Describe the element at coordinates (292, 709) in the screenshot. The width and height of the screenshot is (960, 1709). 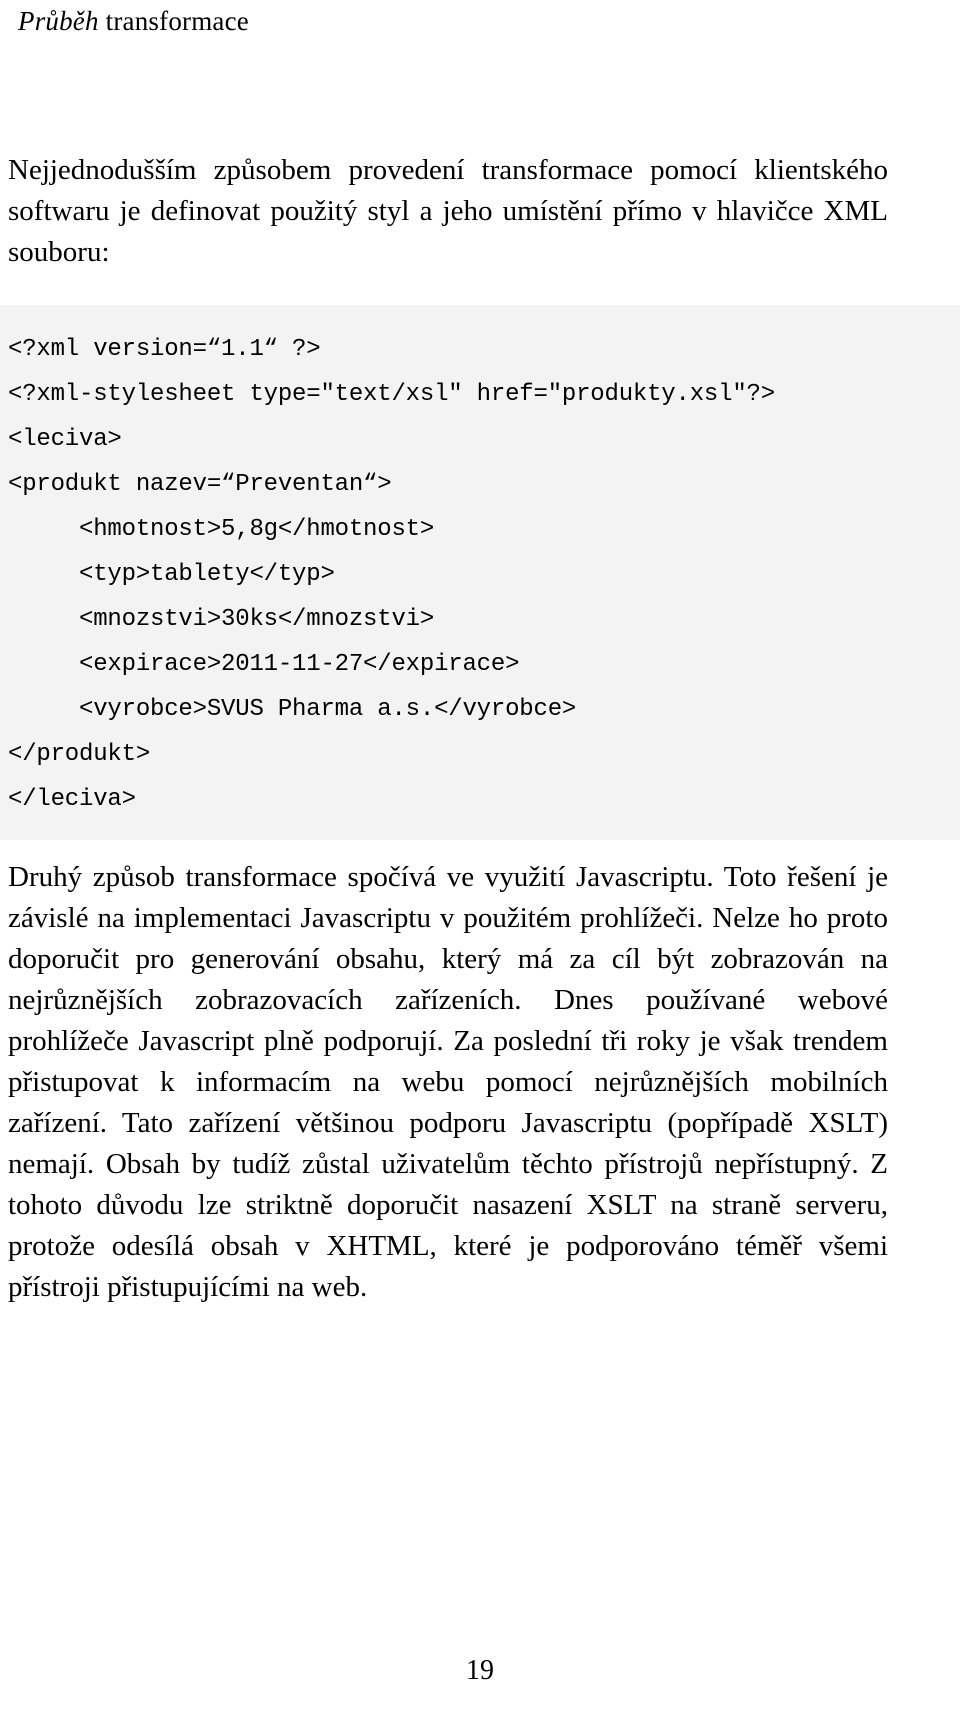
I see `code-line: <vyrobce>SVUS Pharma a.s.</vyrobce>` at that location.